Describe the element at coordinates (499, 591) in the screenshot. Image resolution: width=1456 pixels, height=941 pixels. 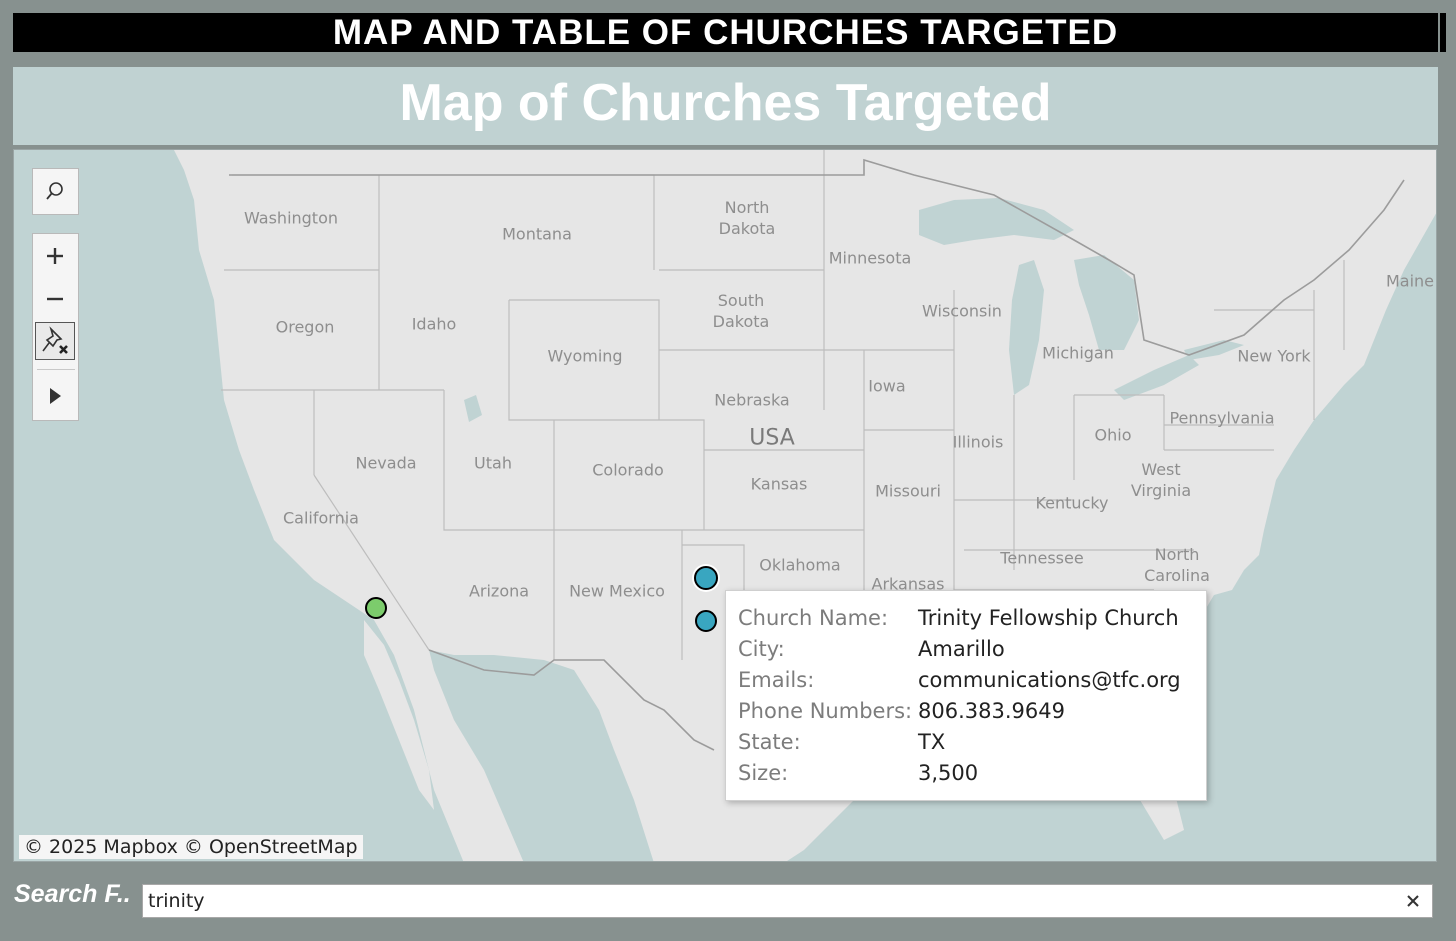
I see `label-arizona: Arizona` at that location.